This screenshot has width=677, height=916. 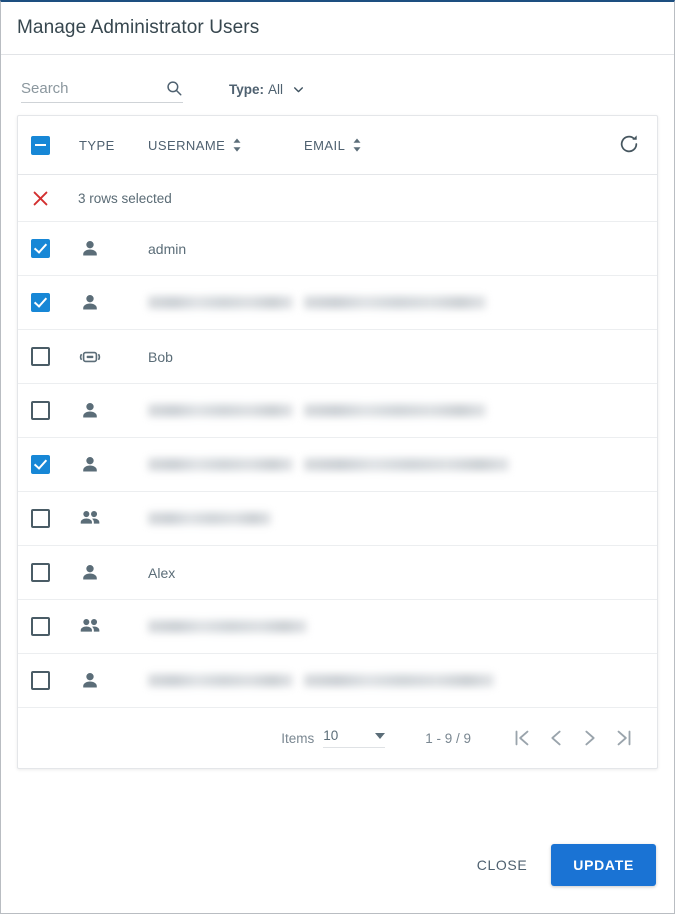 I want to click on select-all-checkbox, so click(x=40, y=145).